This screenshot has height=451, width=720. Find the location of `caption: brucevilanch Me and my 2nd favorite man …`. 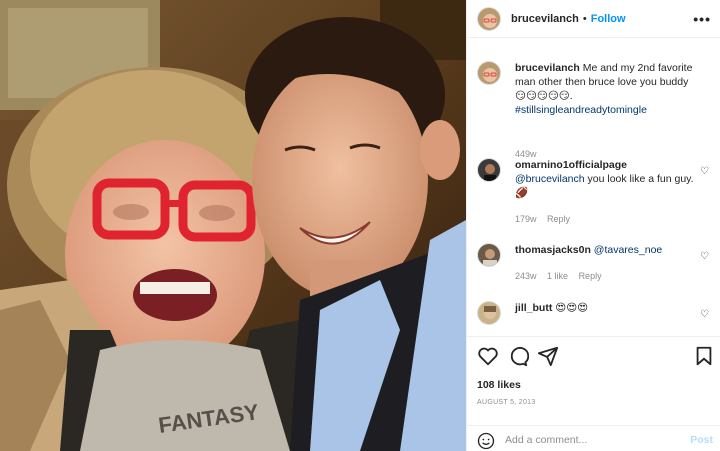

caption: brucevilanch Me and my 2nd favorite man … is located at coordinates (597, 116).